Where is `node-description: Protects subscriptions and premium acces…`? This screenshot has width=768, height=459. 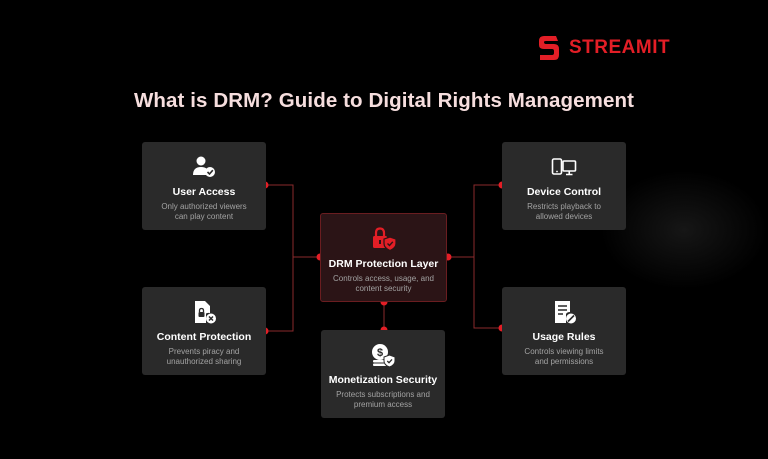 node-description: Protects subscriptions and premium acces… is located at coordinates (383, 399).